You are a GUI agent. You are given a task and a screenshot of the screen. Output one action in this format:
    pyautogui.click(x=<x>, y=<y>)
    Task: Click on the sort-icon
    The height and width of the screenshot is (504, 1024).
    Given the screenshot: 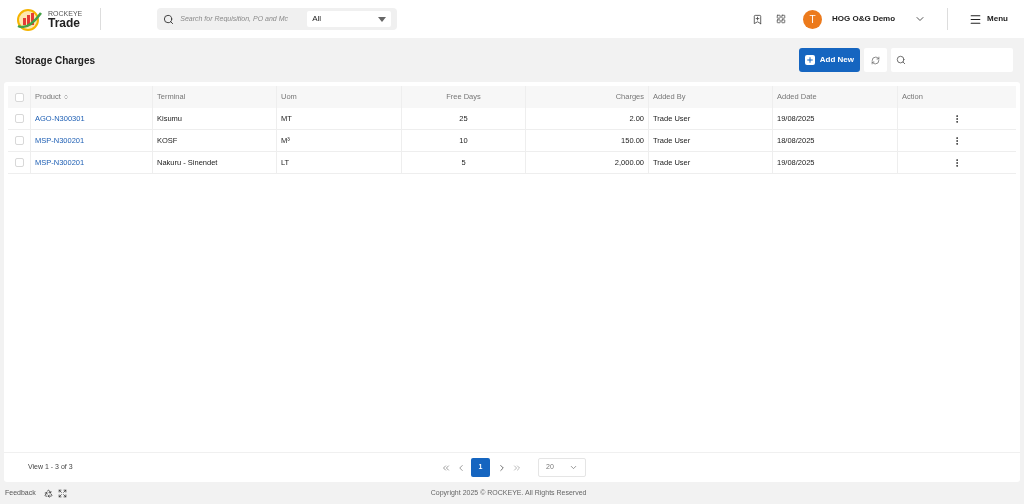 What is the action you would take?
    pyautogui.click(x=65, y=97)
    